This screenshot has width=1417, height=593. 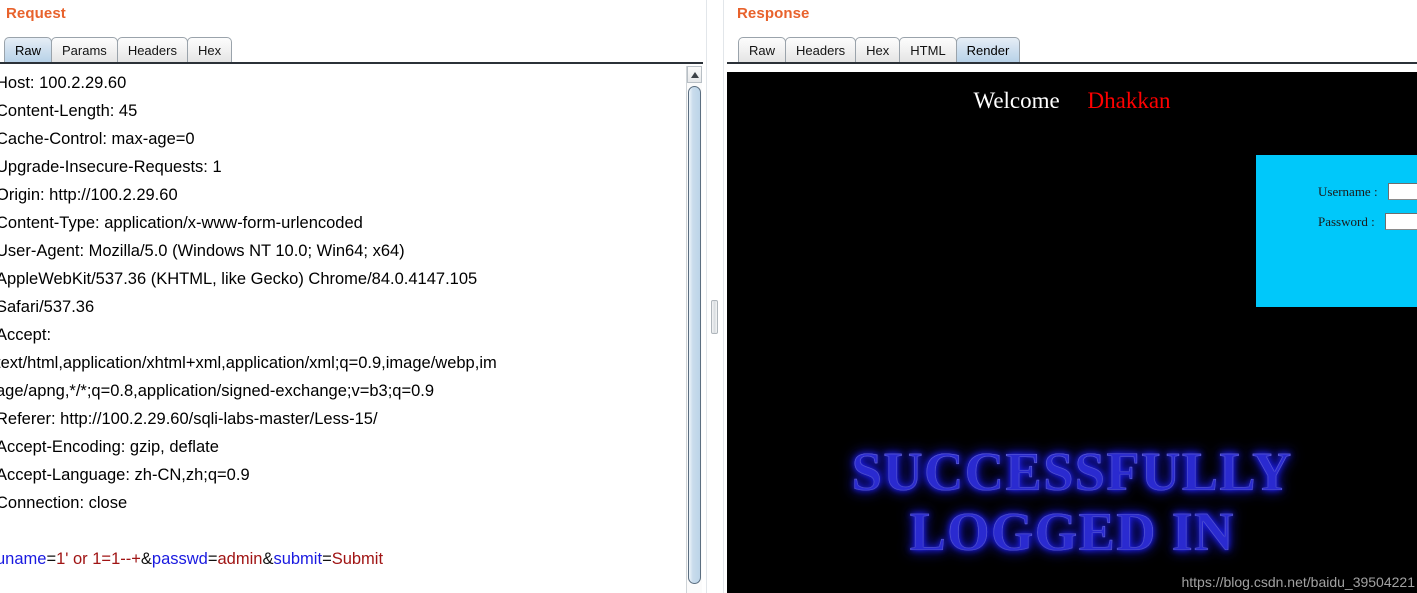 What do you see at coordinates (714, 317) in the screenshot?
I see `splitter-grip-handle` at bounding box center [714, 317].